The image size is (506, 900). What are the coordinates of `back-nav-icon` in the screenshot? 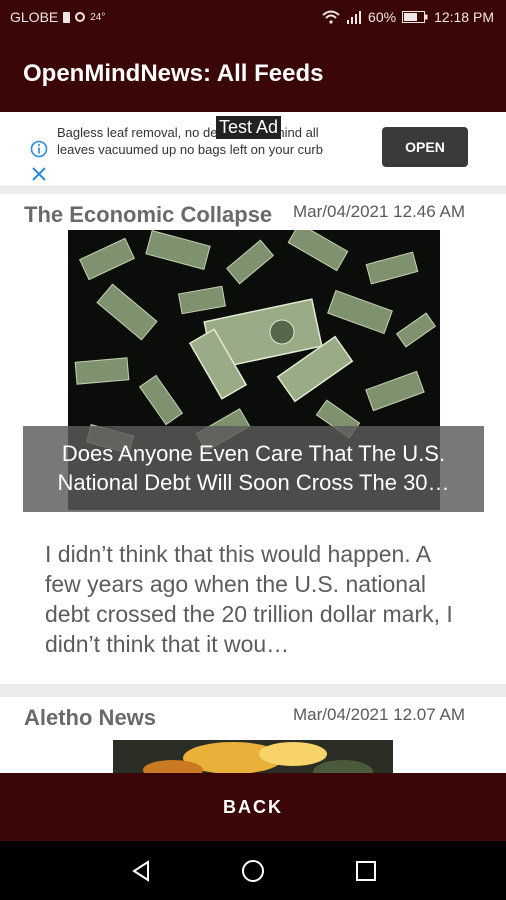 It's located at (141, 871).